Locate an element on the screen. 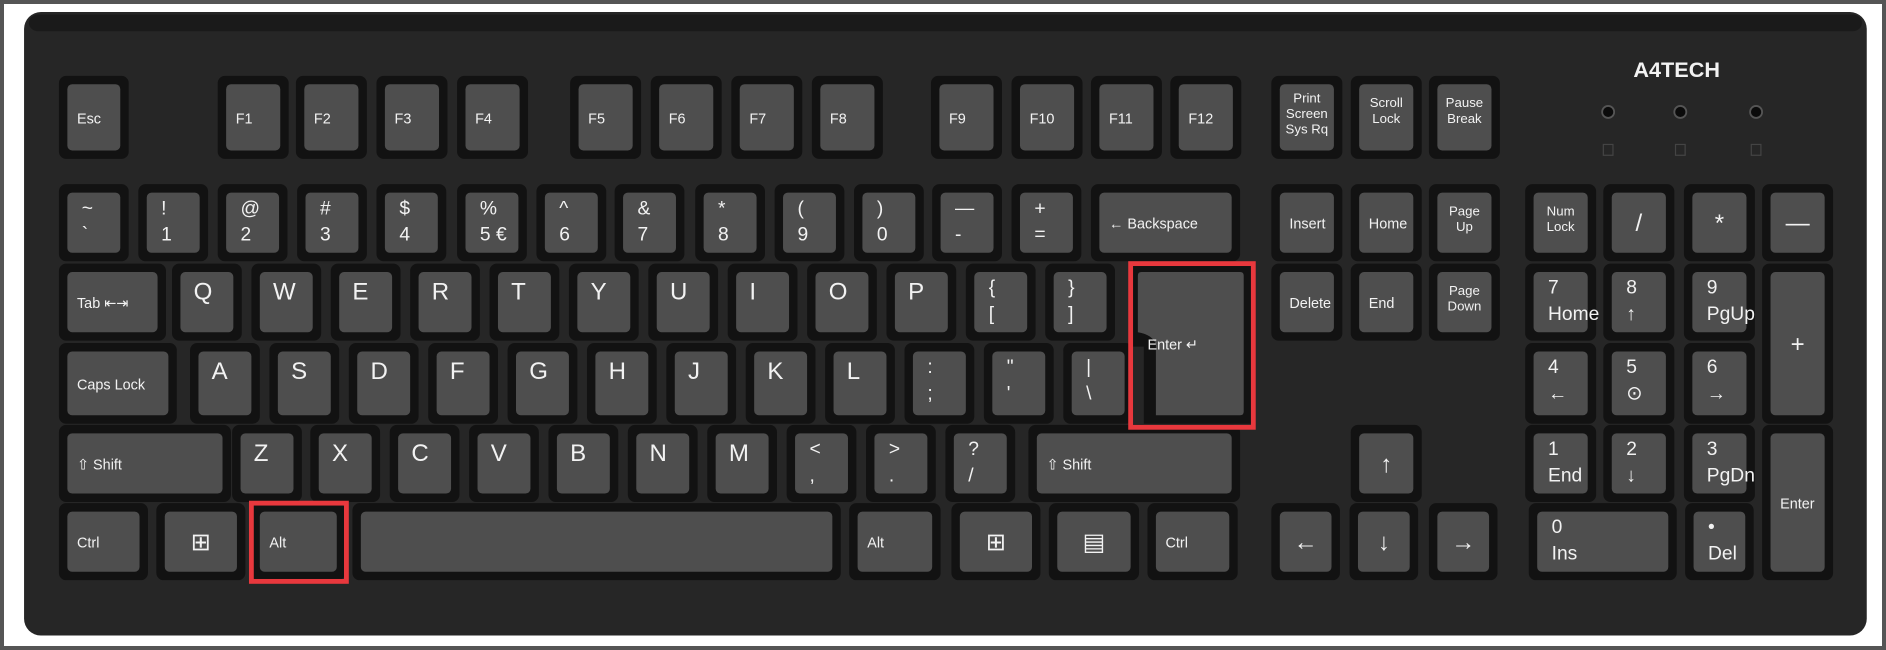  key-shift-left: ⇧ Shift is located at coordinates (144, 463).